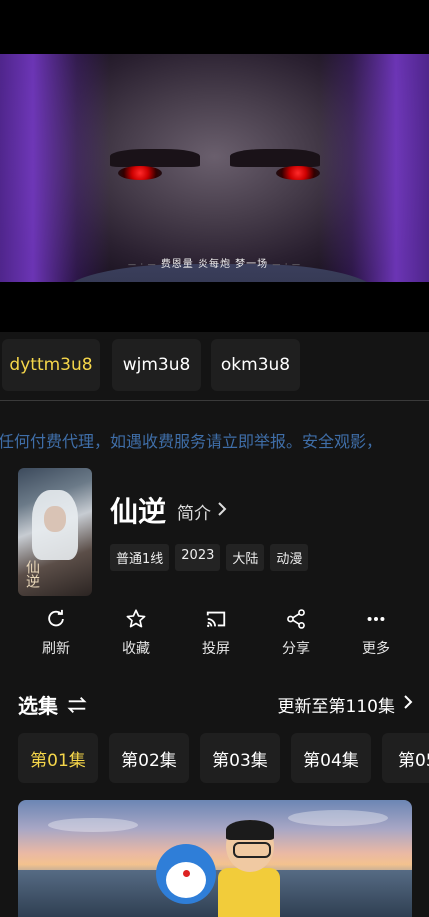 The width and height of the screenshot is (429, 917). What do you see at coordinates (55, 519) in the screenshot?
I see `poster-figure-face` at bounding box center [55, 519].